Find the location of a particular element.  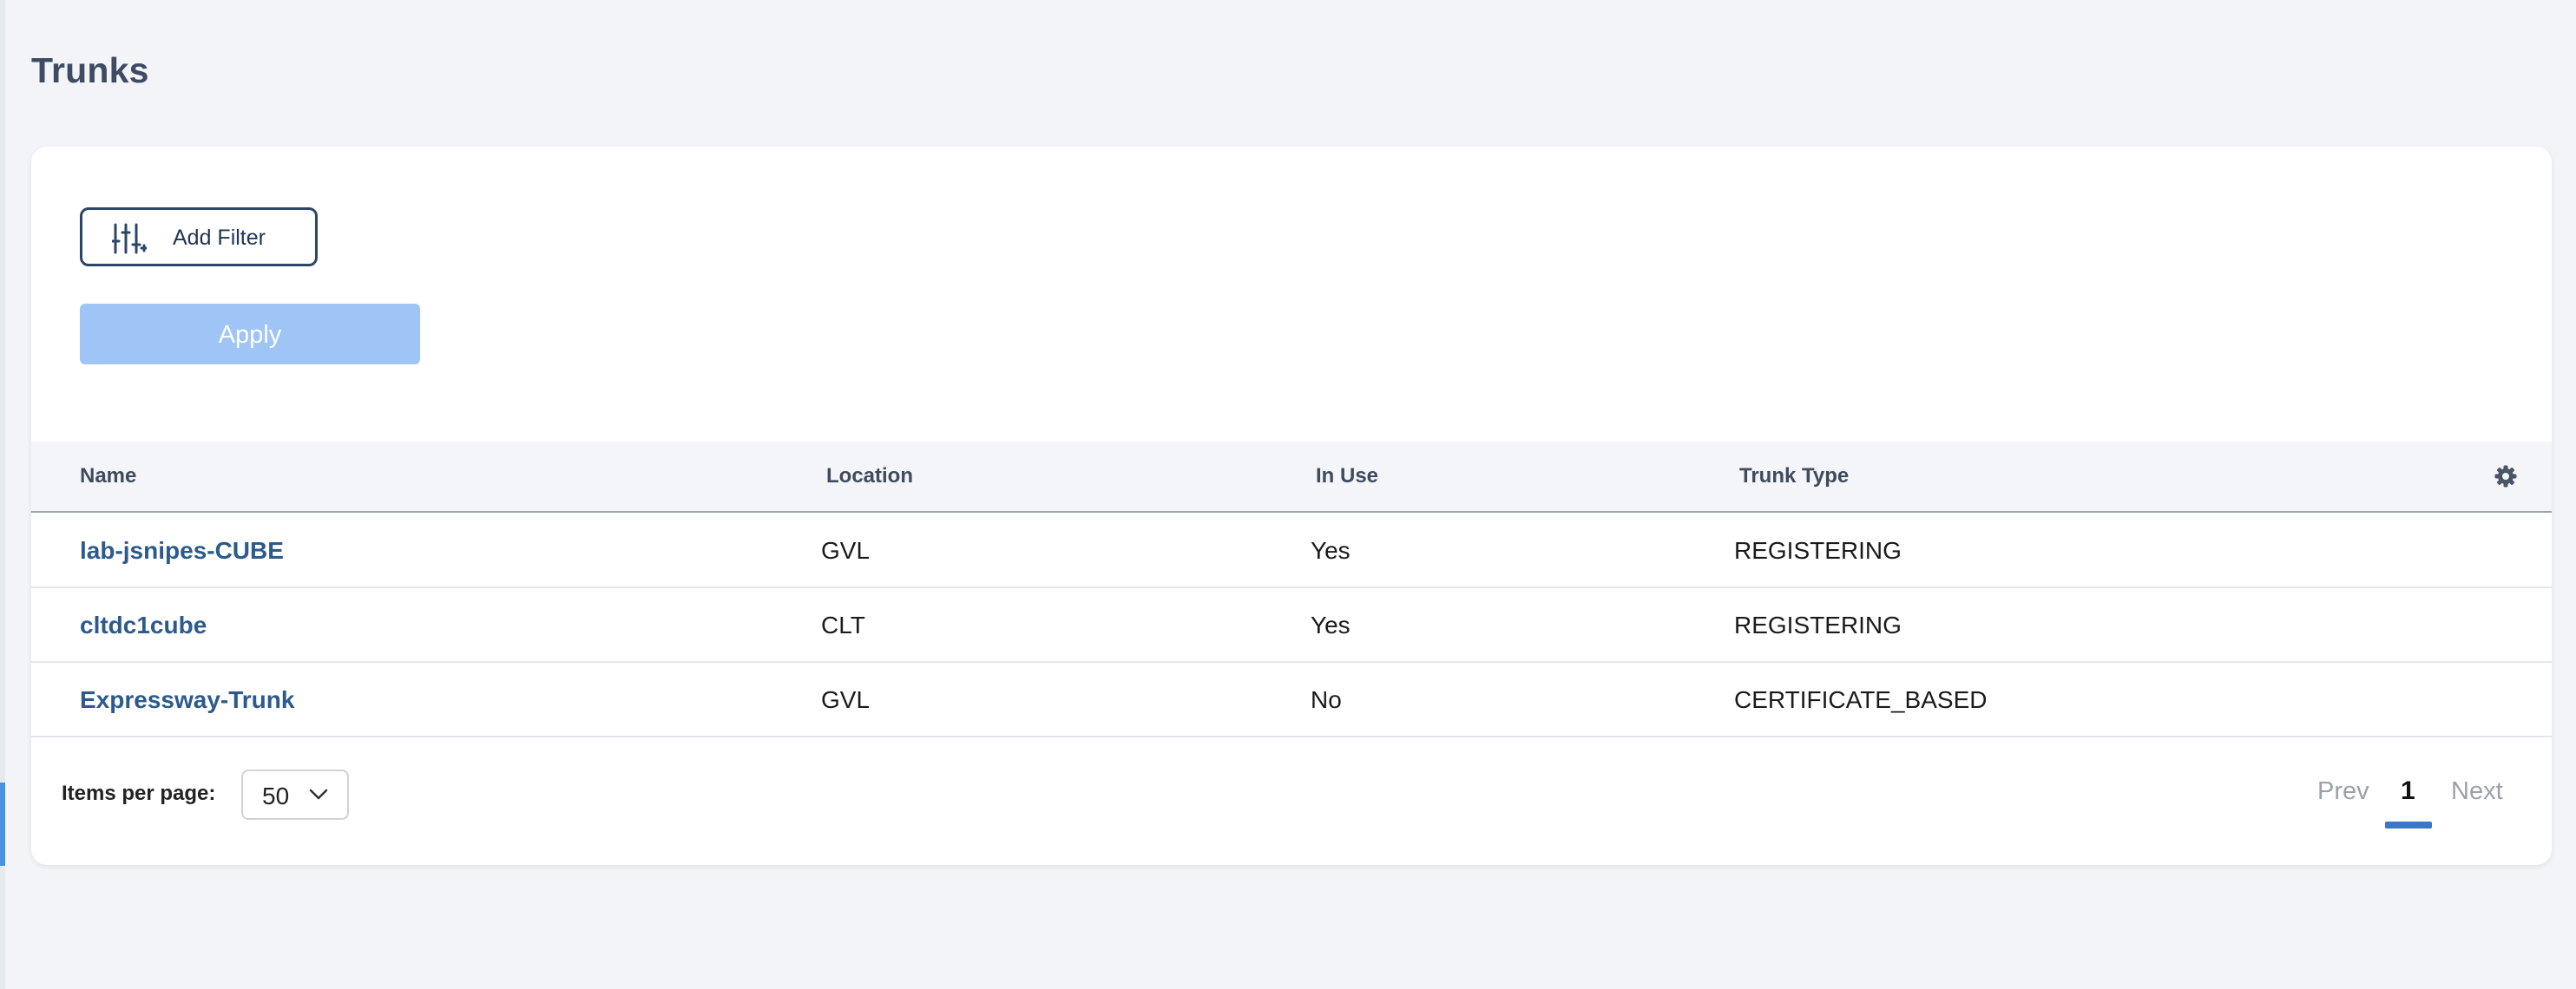

trunk-name-link: Expressway-Trunk is located at coordinates (187, 700).